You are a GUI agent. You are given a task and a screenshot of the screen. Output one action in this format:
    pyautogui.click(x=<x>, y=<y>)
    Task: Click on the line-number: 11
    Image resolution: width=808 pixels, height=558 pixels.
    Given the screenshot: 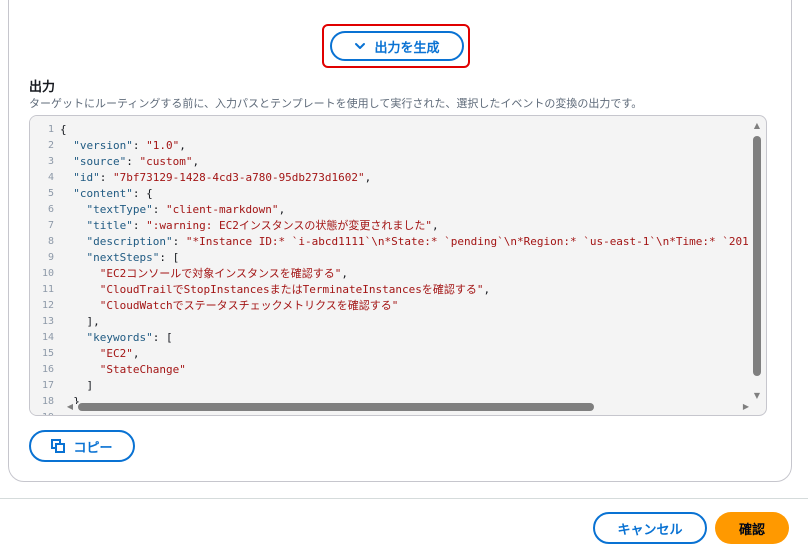 What is the action you would take?
    pyautogui.click(x=47, y=289)
    